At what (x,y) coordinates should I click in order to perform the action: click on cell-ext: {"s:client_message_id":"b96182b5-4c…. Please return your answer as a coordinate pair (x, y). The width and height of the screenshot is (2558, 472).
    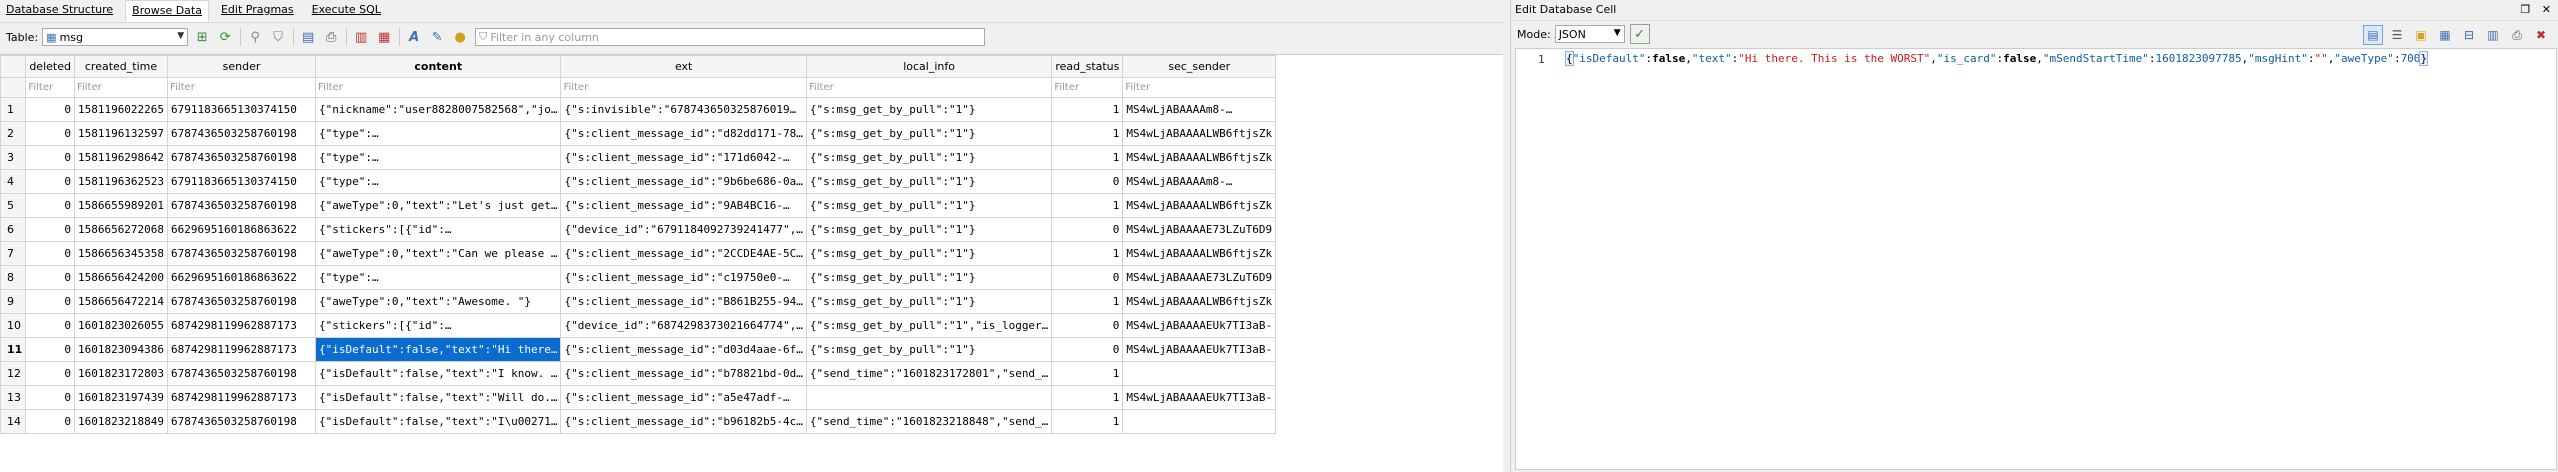
    Looking at the image, I should click on (683, 421).